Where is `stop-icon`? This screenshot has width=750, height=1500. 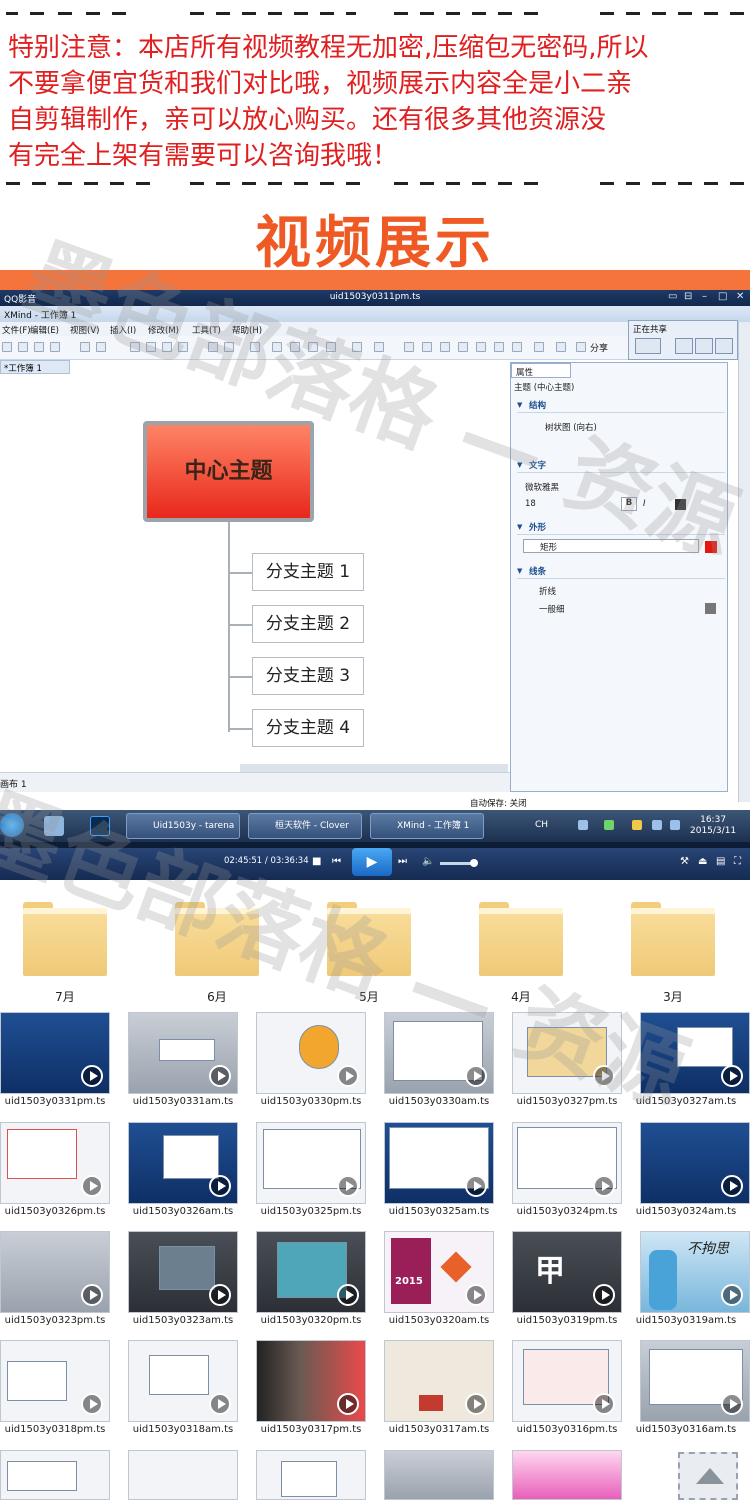
stop-icon is located at coordinates (517, 347).